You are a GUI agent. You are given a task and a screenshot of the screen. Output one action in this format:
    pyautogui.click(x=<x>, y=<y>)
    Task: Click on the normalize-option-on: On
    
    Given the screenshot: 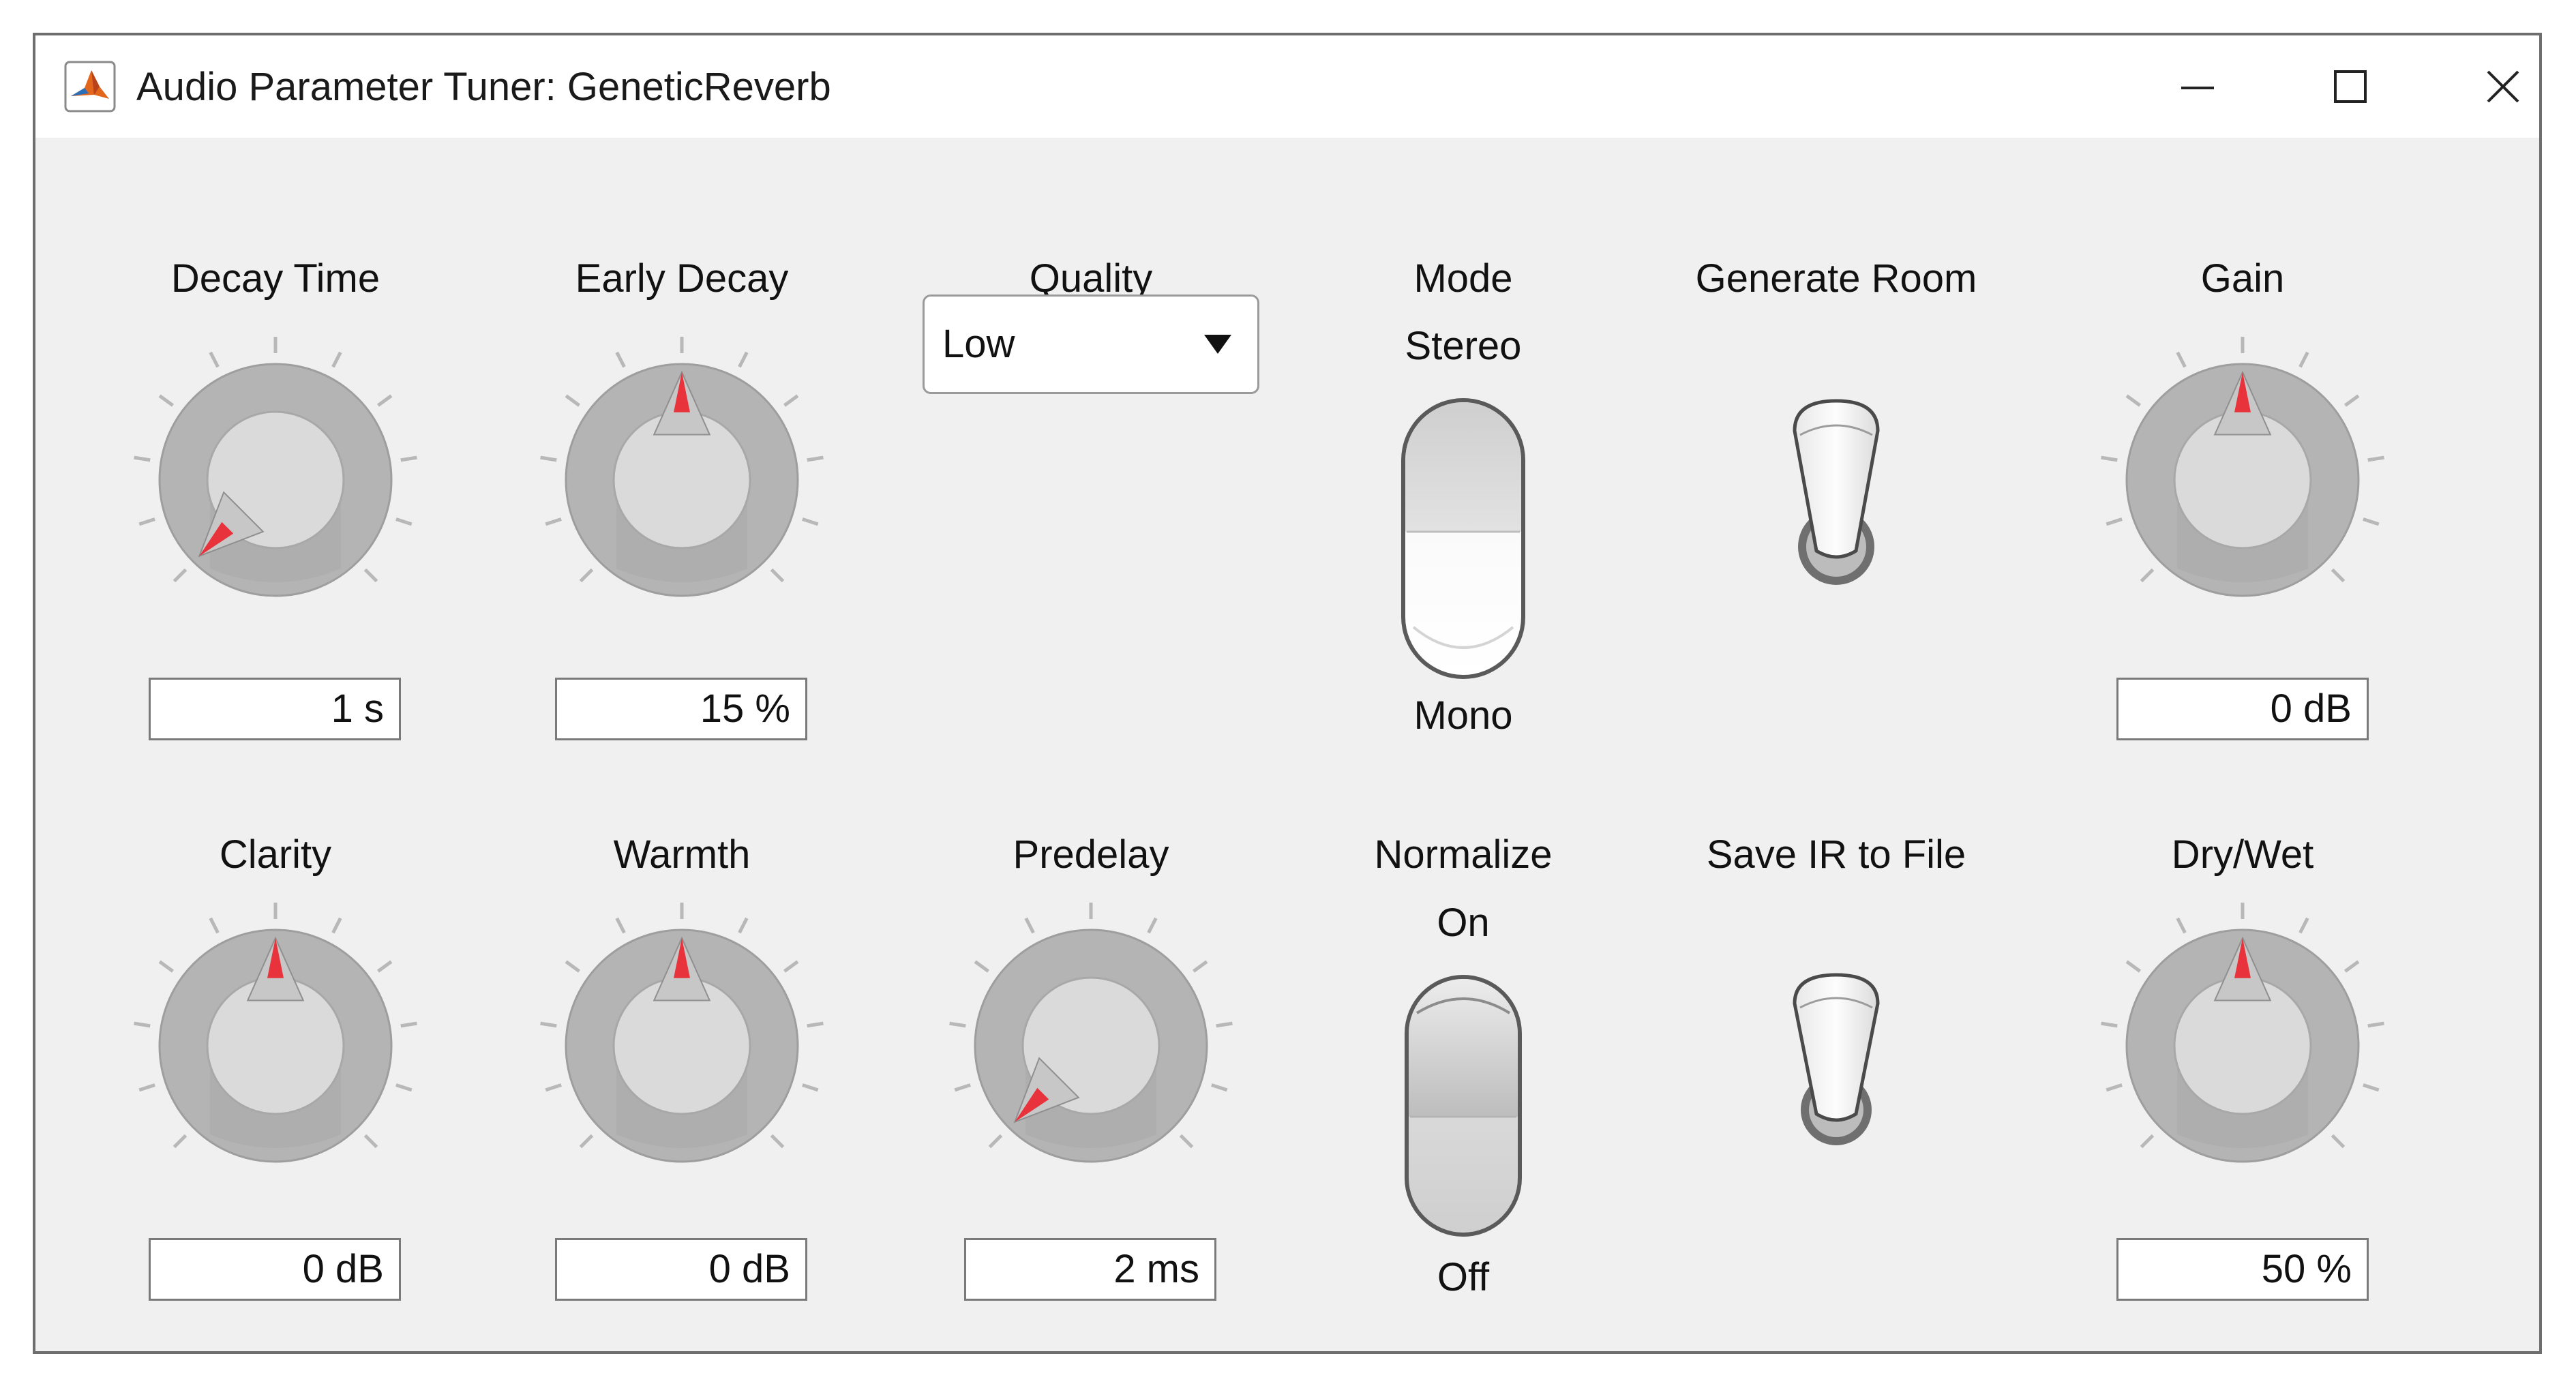 What is the action you would take?
    pyautogui.click(x=1463, y=923)
    